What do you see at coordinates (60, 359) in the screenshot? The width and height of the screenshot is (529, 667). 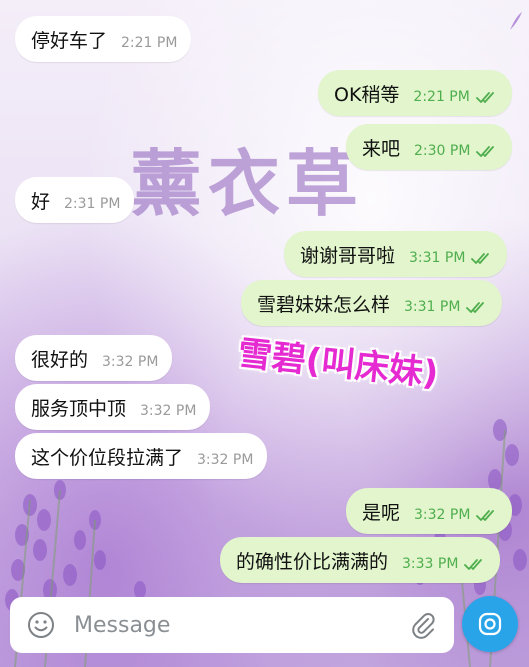 I see `message-text: 很好的` at bounding box center [60, 359].